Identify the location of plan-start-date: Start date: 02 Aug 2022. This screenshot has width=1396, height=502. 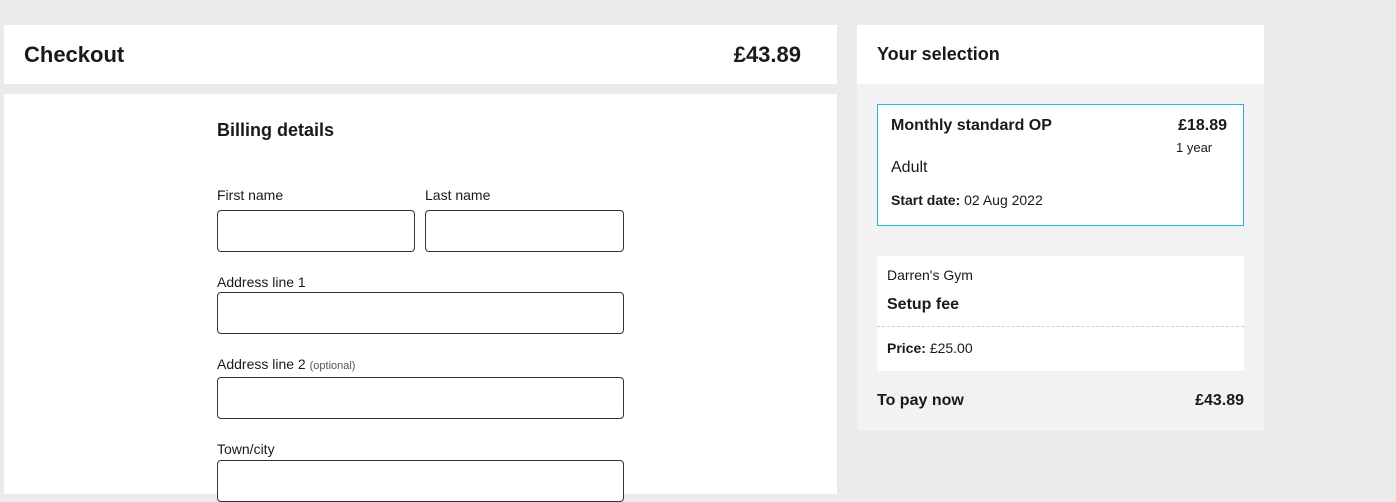
(967, 200).